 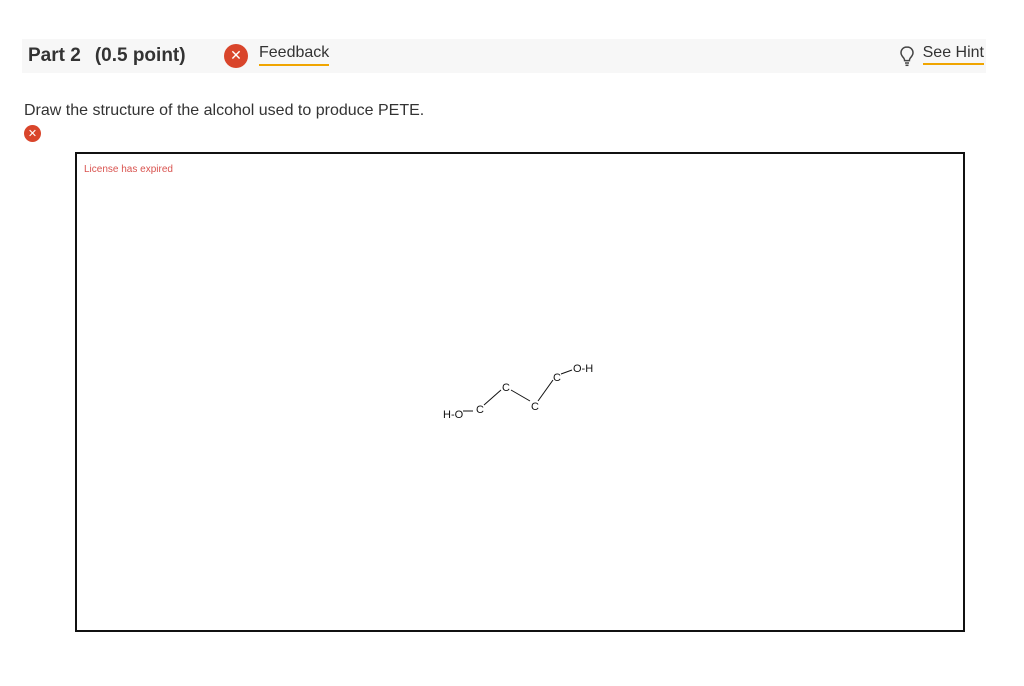 I want to click on part-header: Part 2 (0.5 point) ✕ Feedback See Hint, so click(x=504, y=56).